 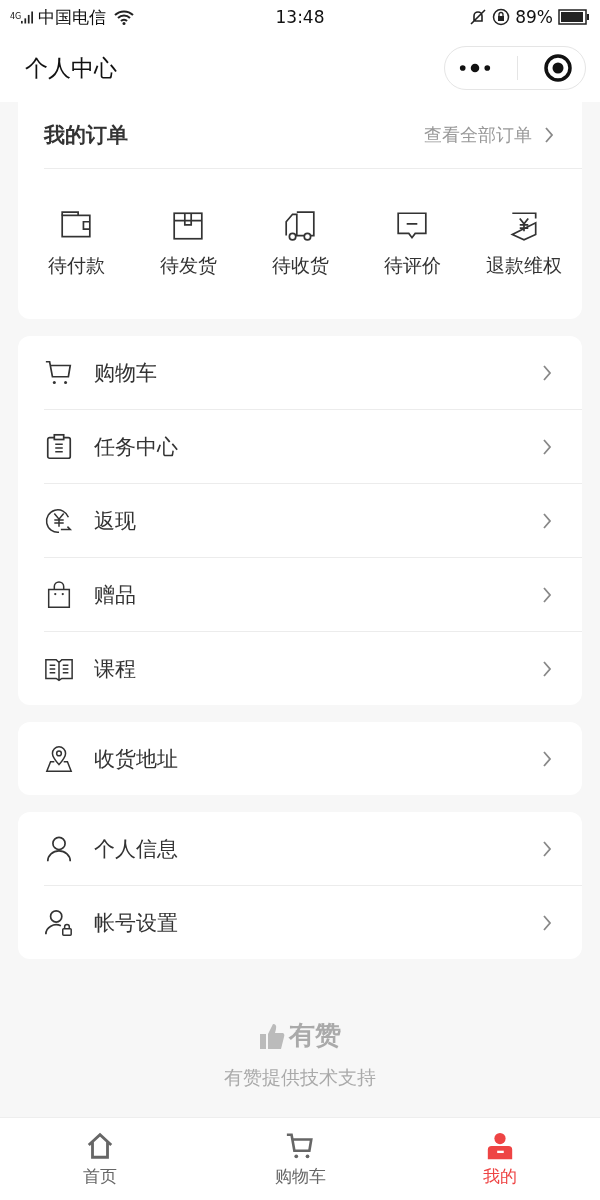 I want to click on tab-bar-item: 我的, so click(x=500, y=1159).